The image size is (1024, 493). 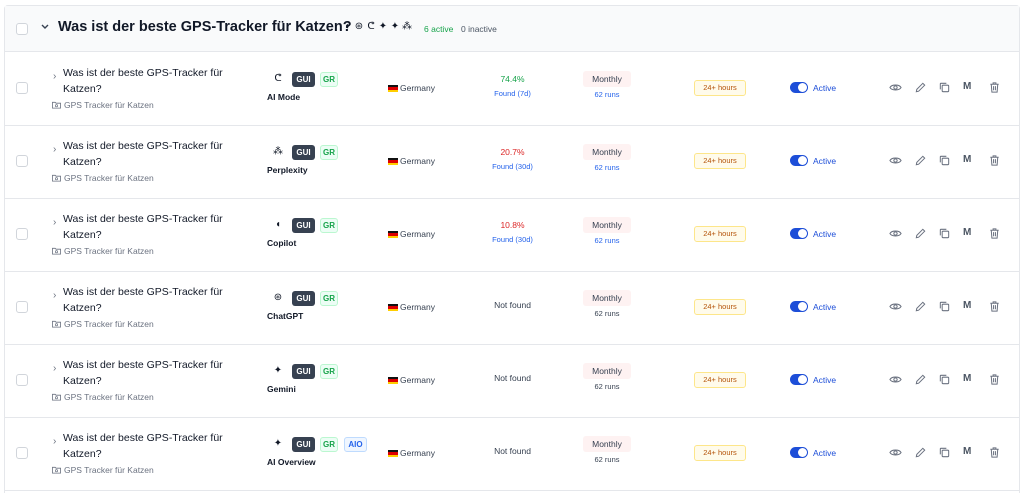 I want to click on visibility-percent: 10.8%, so click(x=512, y=225).